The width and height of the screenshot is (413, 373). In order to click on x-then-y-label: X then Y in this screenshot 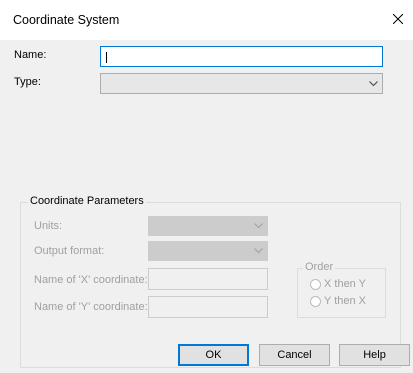, I will do `click(345, 284)`.